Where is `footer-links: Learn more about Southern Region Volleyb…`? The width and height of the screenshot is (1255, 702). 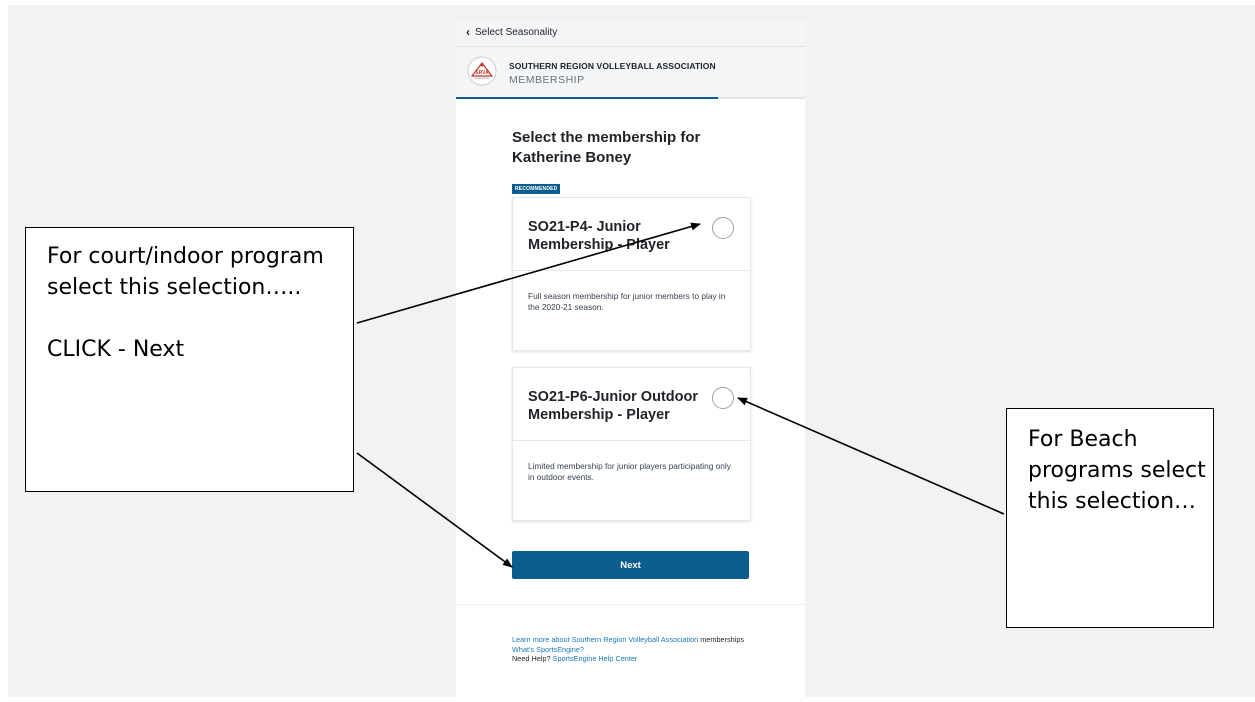
footer-links: Learn more about Southern Region Volleyb… is located at coordinates (632, 649).